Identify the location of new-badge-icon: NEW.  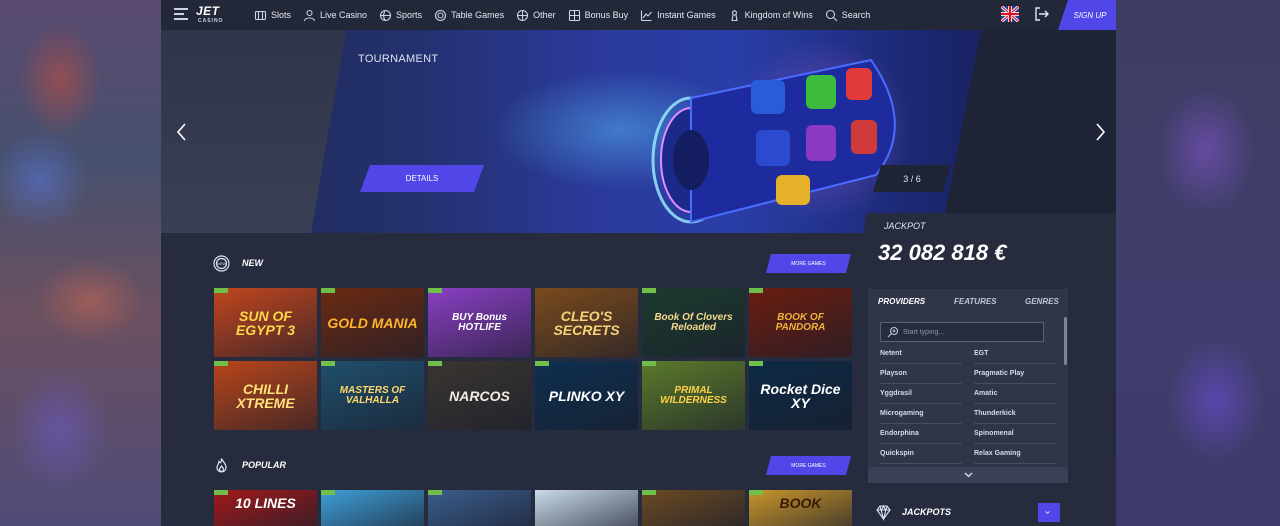
(221, 263).